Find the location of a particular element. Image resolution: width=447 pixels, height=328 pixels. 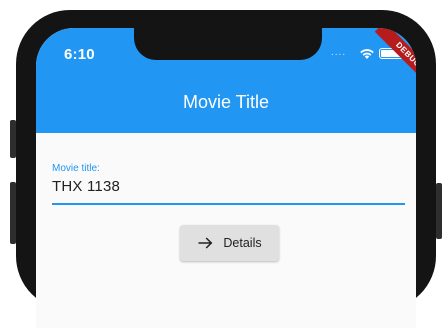

phone-notch is located at coordinates (228, 44).